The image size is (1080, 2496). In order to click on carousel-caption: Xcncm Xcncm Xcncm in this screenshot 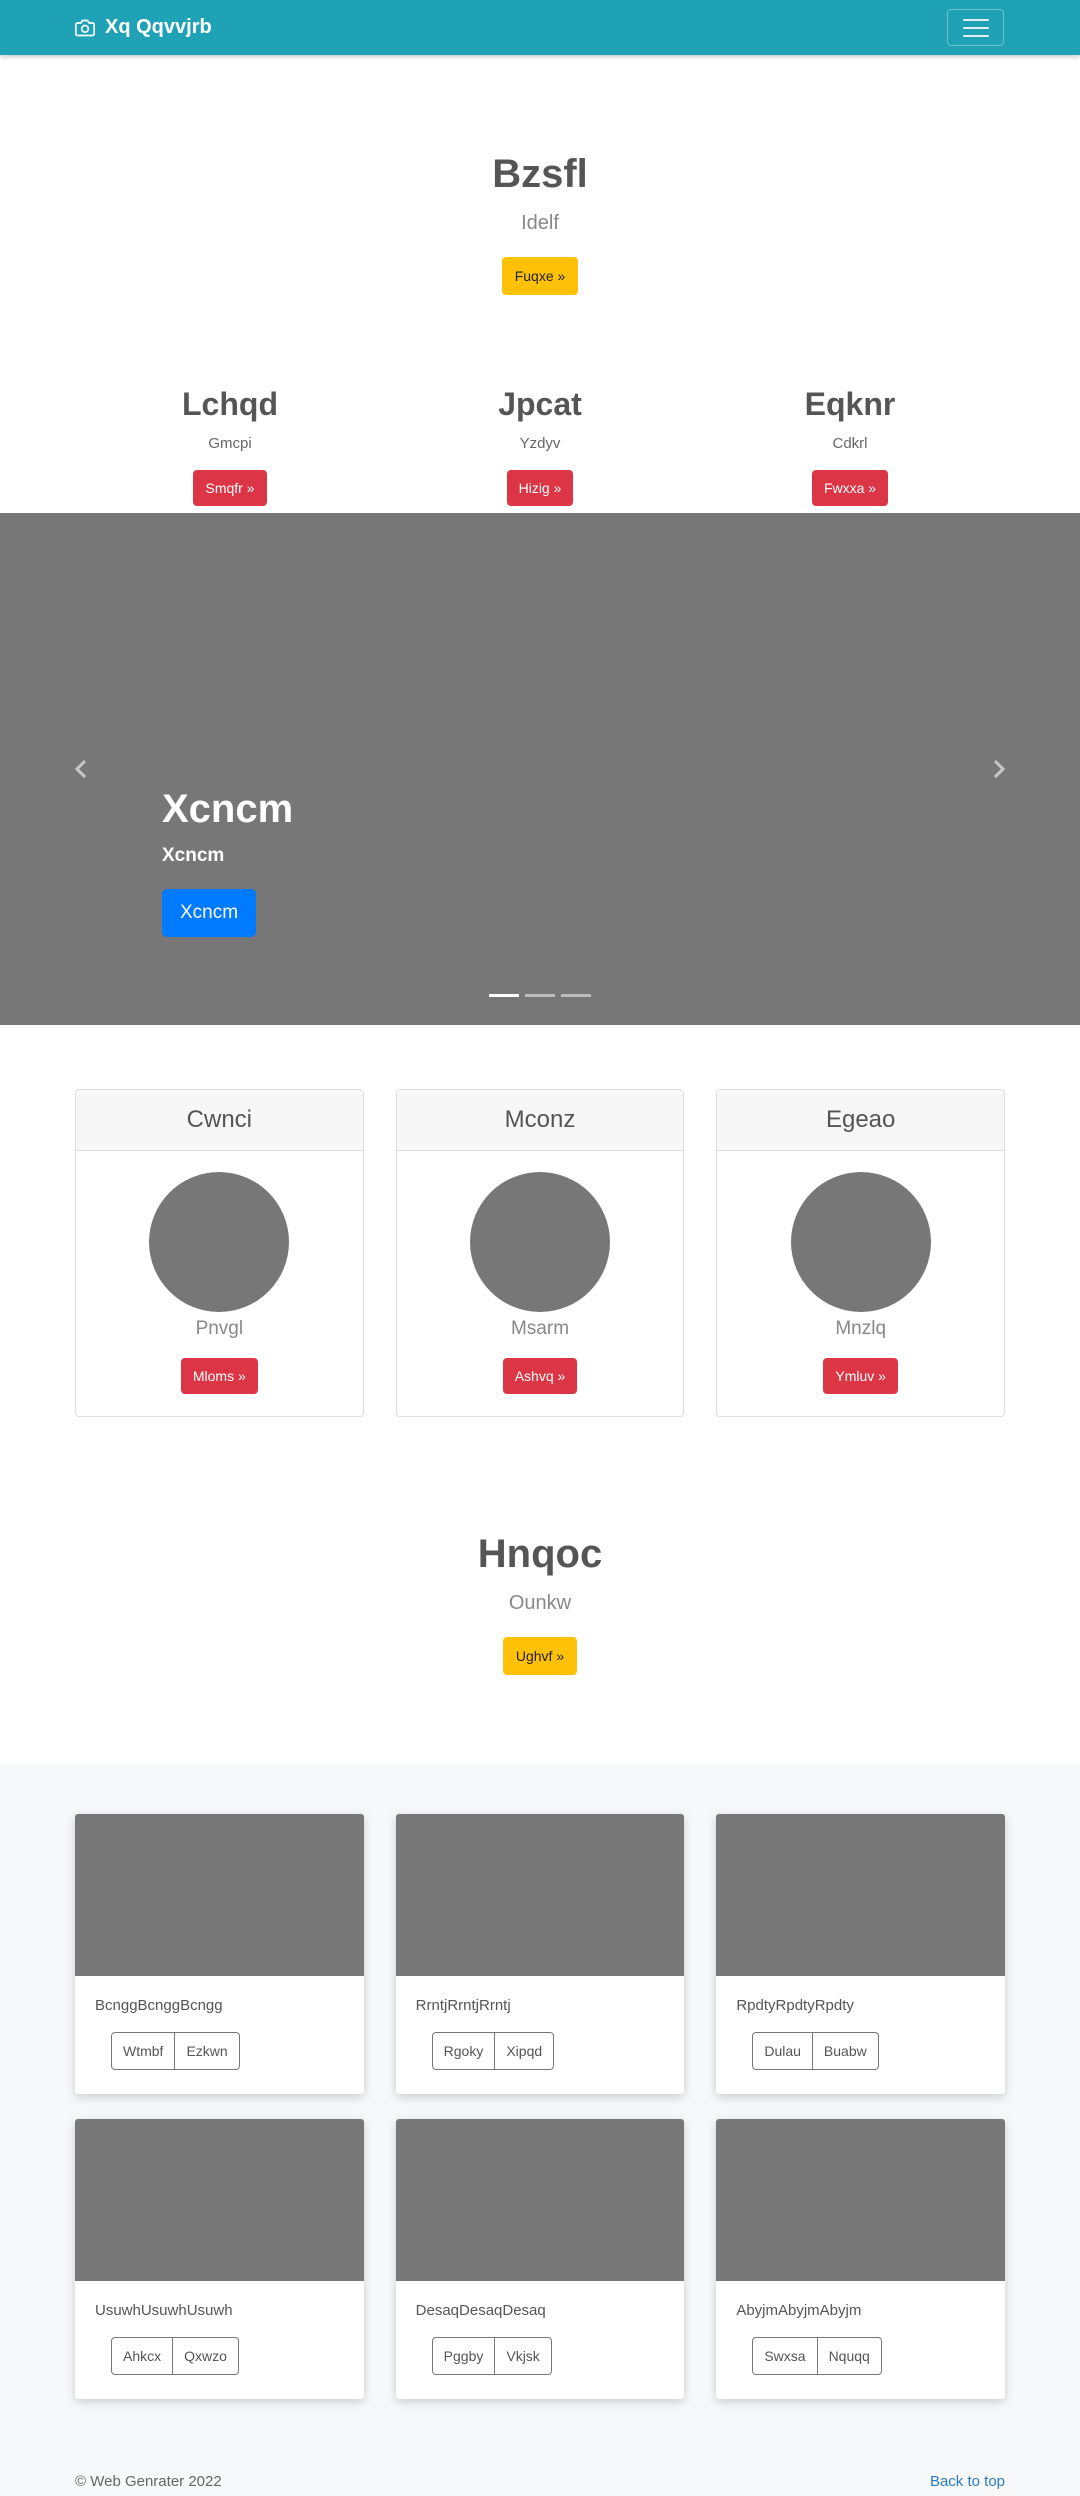, I will do `click(227, 861)`.